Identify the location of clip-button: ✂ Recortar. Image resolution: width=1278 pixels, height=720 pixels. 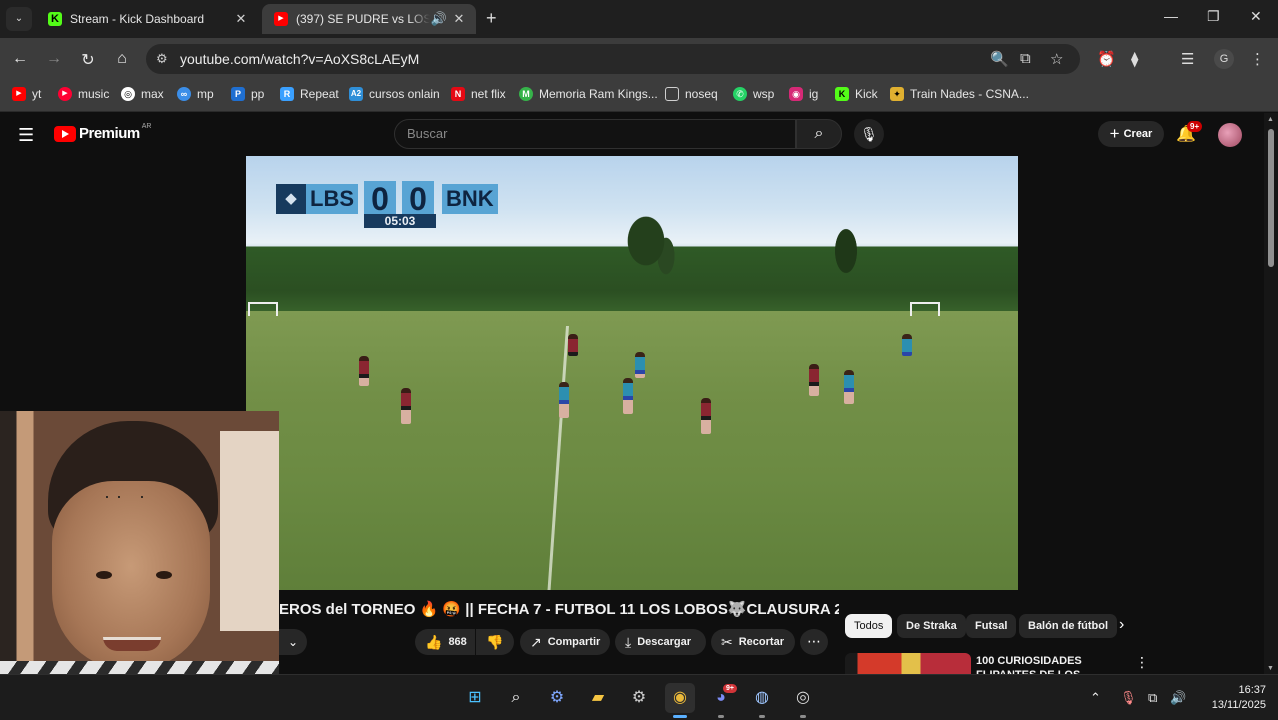
(753, 642).